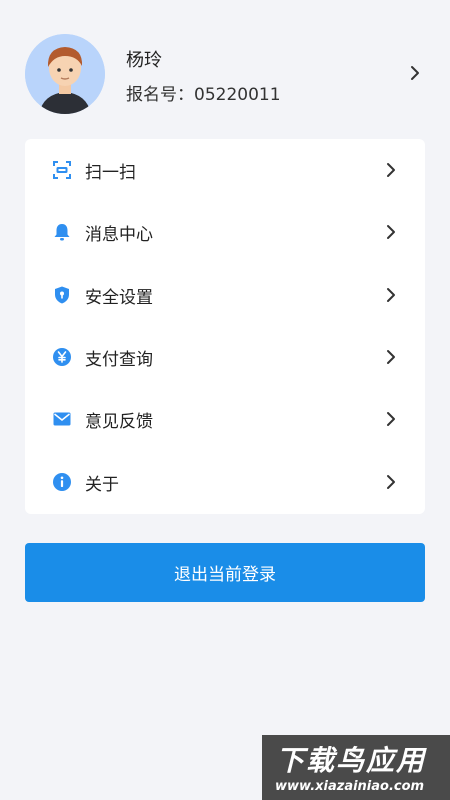 The width and height of the screenshot is (450, 800). I want to click on menu-item-scan: 扫一扫, so click(225, 170).